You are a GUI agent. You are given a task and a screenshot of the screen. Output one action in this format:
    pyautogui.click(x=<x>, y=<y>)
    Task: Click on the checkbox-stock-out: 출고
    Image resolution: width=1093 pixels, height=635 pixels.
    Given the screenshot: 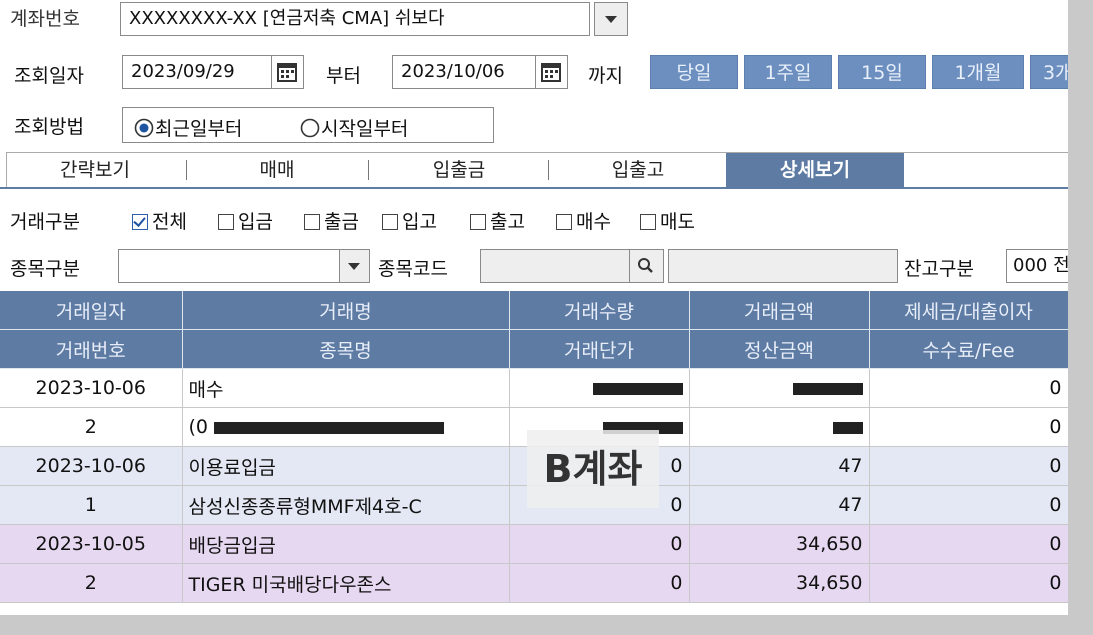 What is the action you would take?
    pyautogui.click(x=497, y=220)
    